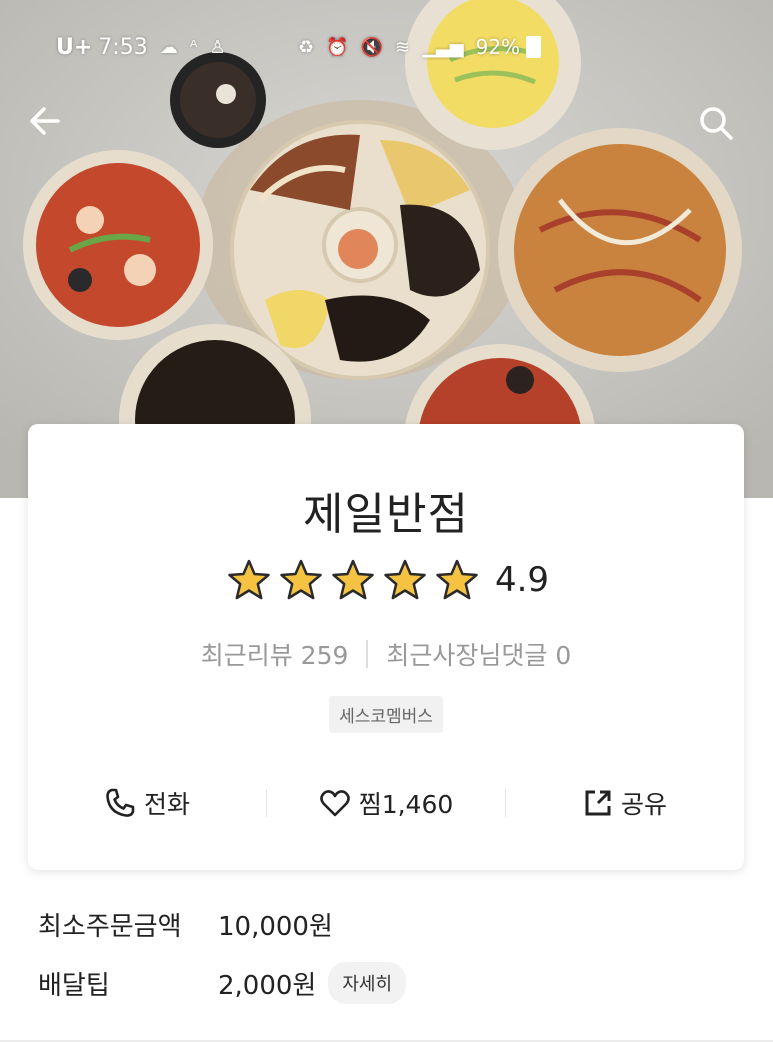  I want to click on review-counts: 최근리뷰 259 최근사장님댓글 0, so click(386, 654).